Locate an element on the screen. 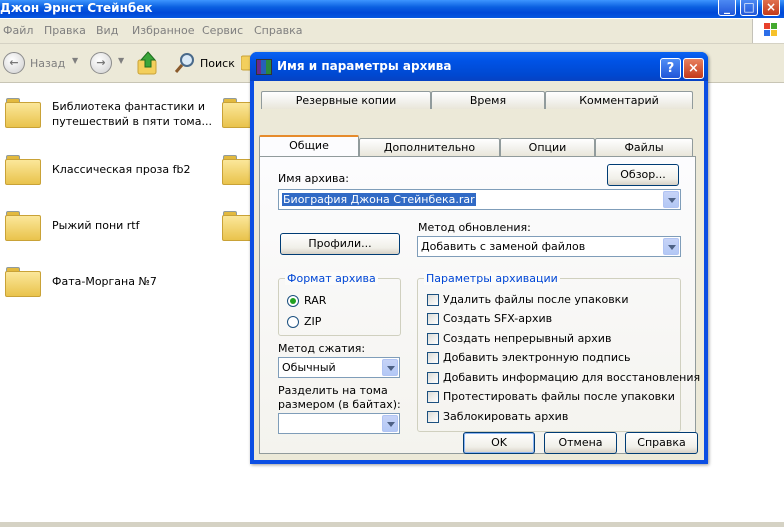 Image resolution: width=784 pixels, height=527 pixels. format-rar-radio is located at coordinates (293, 301).